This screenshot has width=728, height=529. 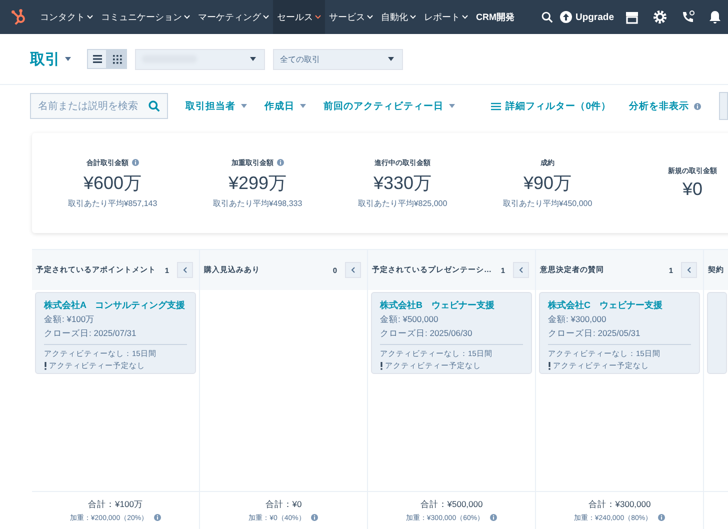 I want to click on settings-icon, so click(x=660, y=17).